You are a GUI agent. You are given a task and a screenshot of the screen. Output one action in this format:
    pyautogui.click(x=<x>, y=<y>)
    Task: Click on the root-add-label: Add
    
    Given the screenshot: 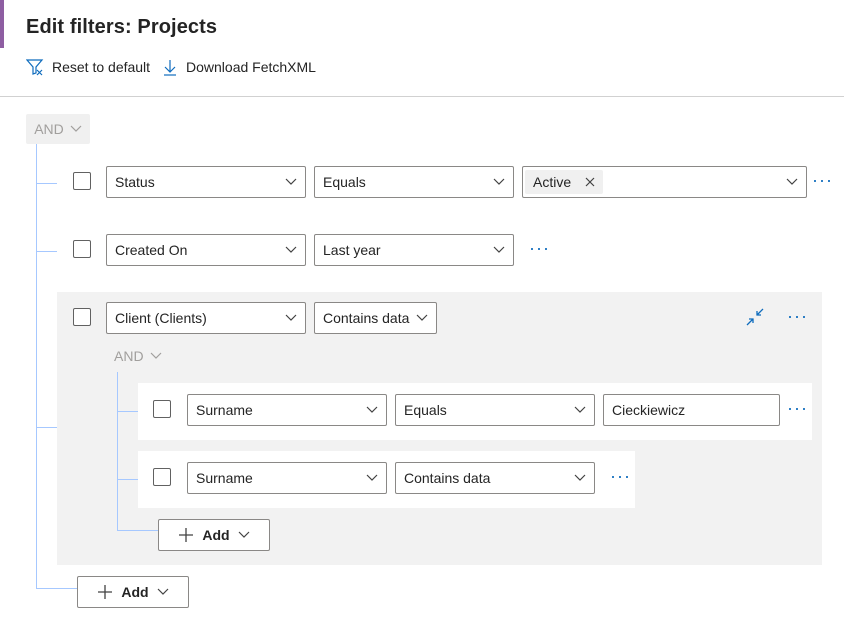 What is the action you would take?
    pyautogui.click(x=135, y=592)
    